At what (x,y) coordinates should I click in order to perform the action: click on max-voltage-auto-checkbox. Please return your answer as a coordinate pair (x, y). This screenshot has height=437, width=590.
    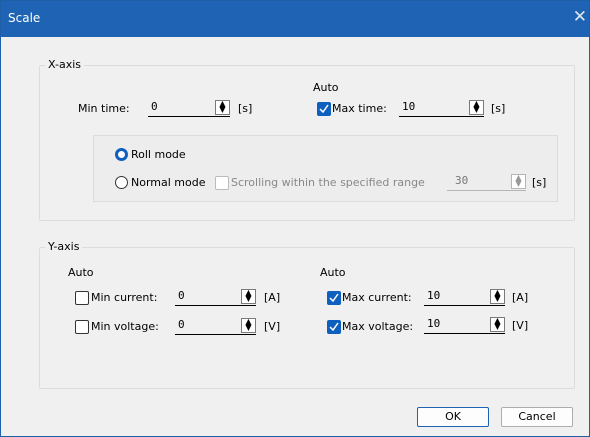
    Looking at the image, I should click on (334, 327).